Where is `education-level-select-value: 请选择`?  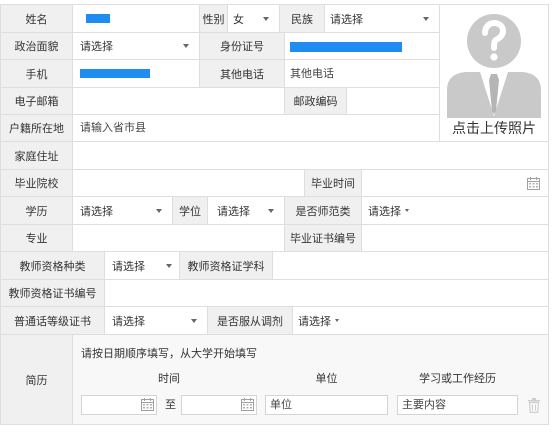 education-level-select-value: 请选择 is located at coordinates (96, 211).